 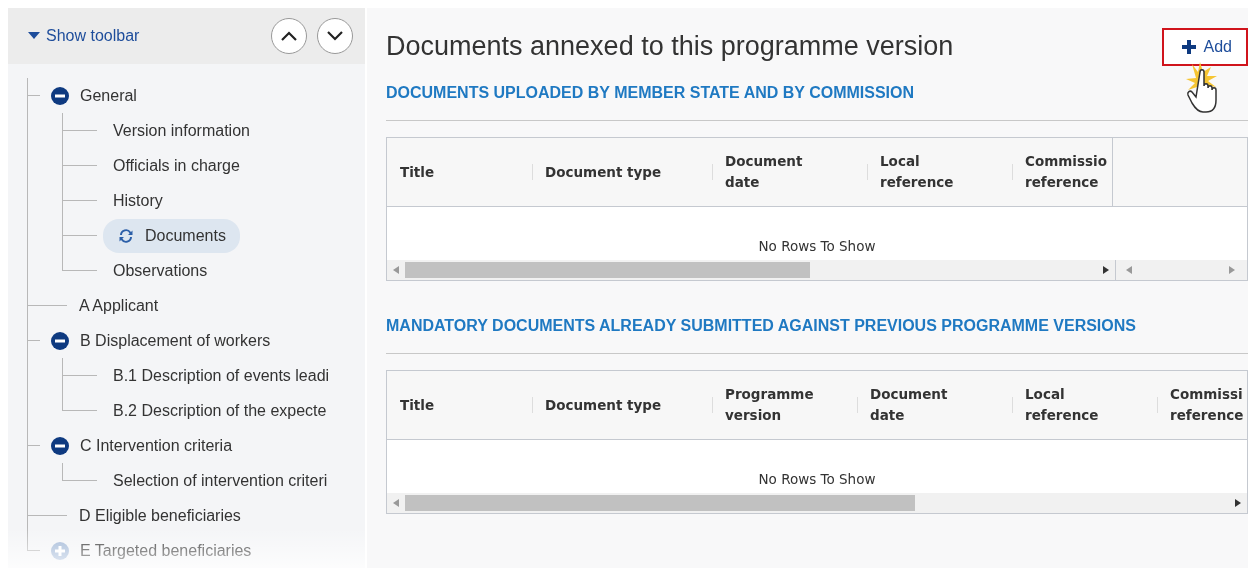 I want to click on column-header: Programme version, so click(x=775, y=405).